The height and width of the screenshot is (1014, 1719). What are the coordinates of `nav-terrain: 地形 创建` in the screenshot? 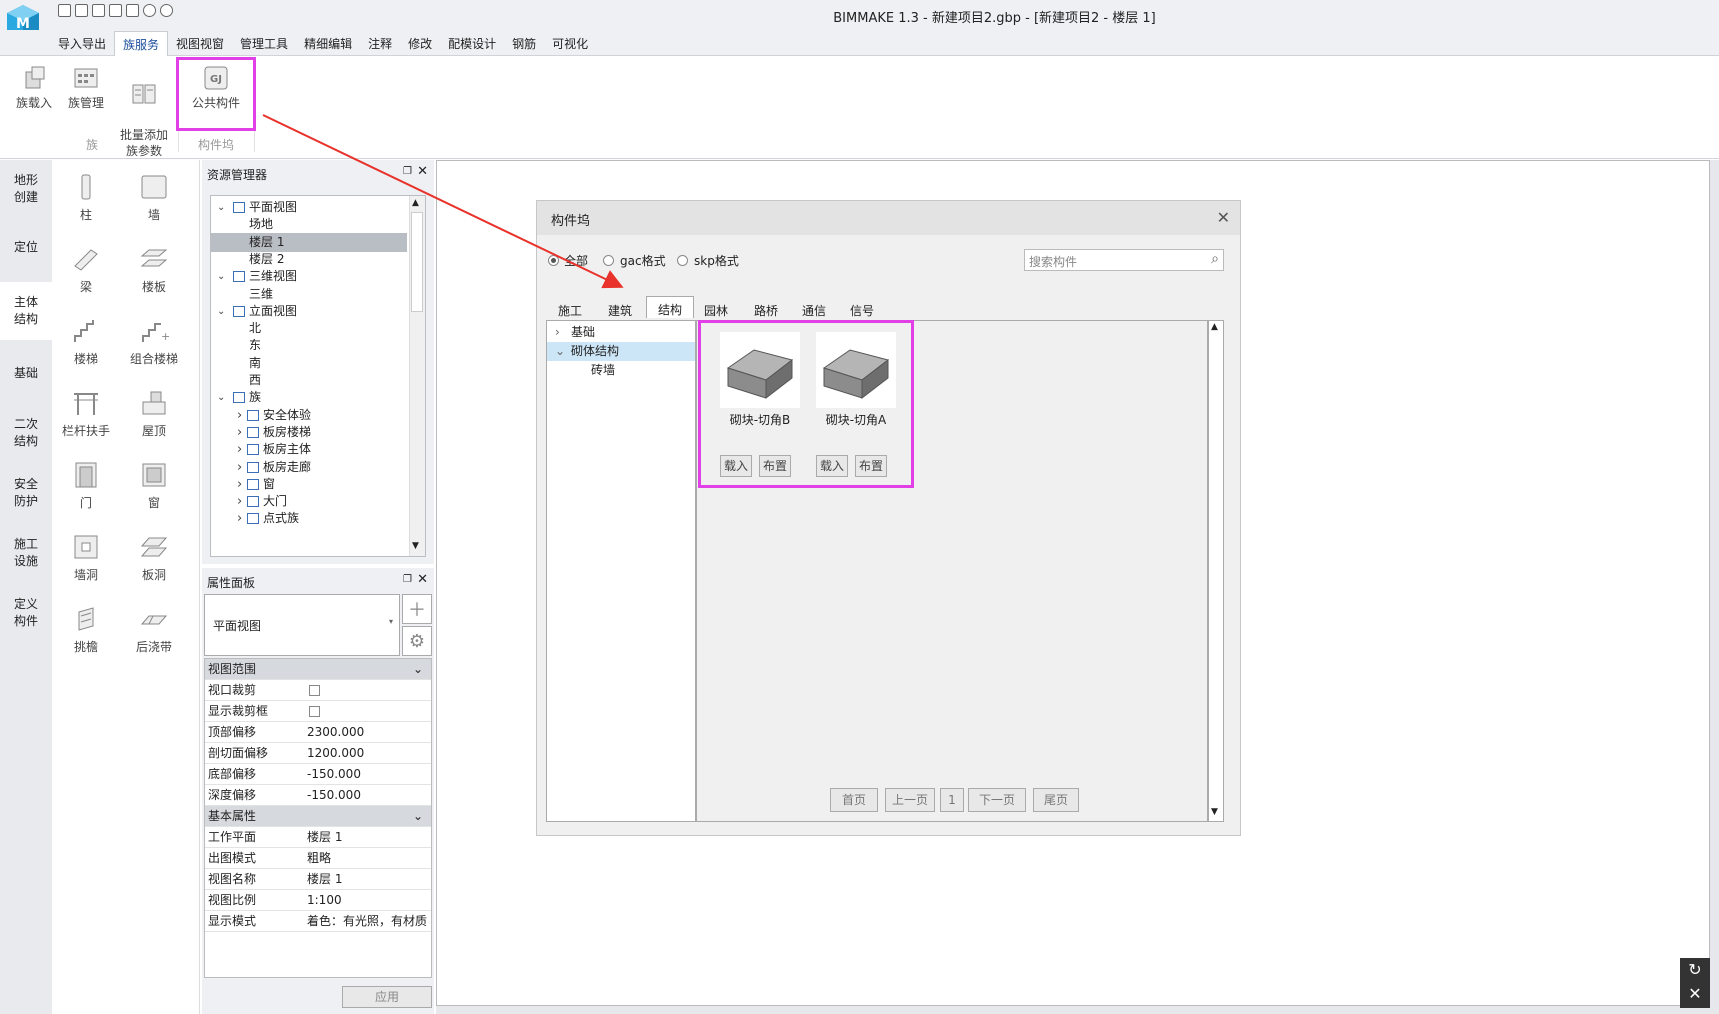 It's located at (26, 189).